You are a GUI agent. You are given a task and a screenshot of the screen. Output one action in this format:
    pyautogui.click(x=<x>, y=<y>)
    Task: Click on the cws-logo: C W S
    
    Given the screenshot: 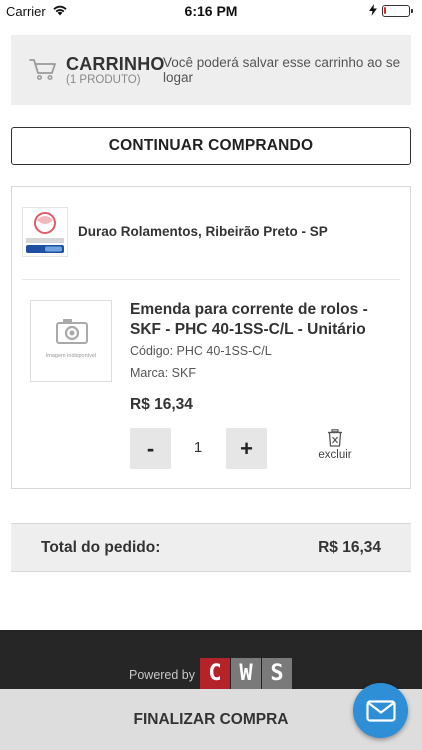 What is the action you would take?
    pyautogui.click(x=246, y=673)
    